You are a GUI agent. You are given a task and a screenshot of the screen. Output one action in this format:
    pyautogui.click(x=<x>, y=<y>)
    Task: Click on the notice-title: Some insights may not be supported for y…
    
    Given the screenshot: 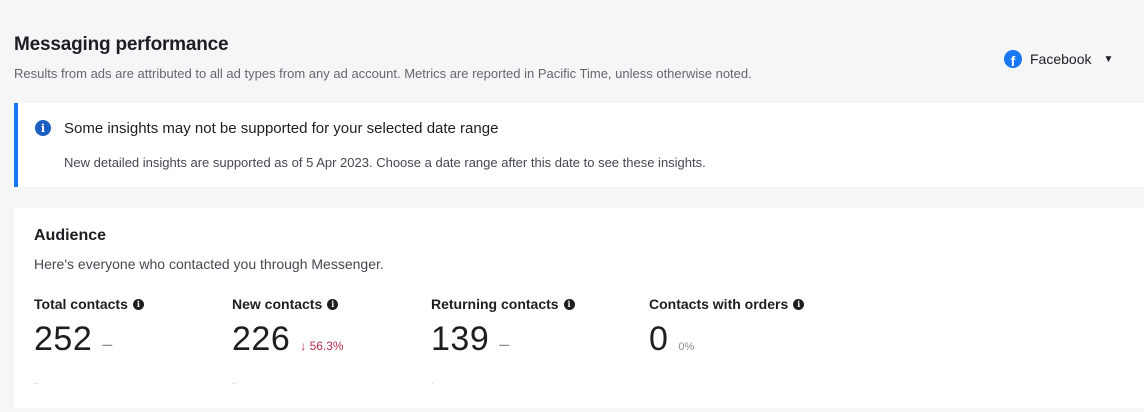 What is the action you would take?
    pyautogui.click(x=281, y=128)
    